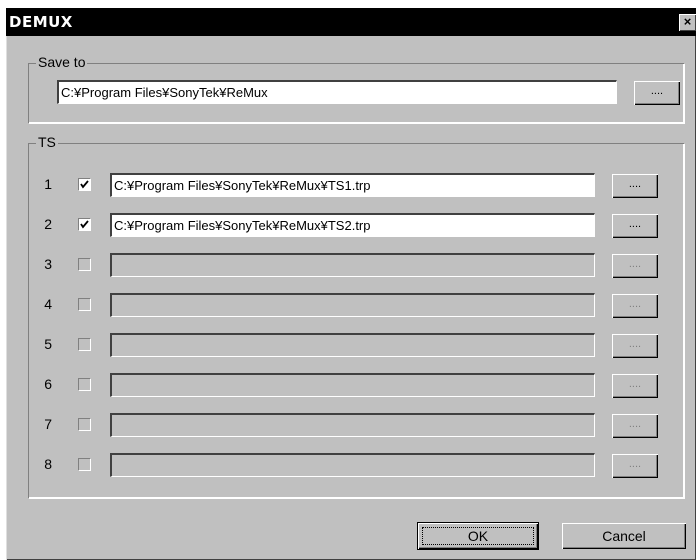 This screenshot has height=560, width=700. Describe the element at coordinates (48, 464) in the screenshot. I see `ts-row-number: 8` at that location.